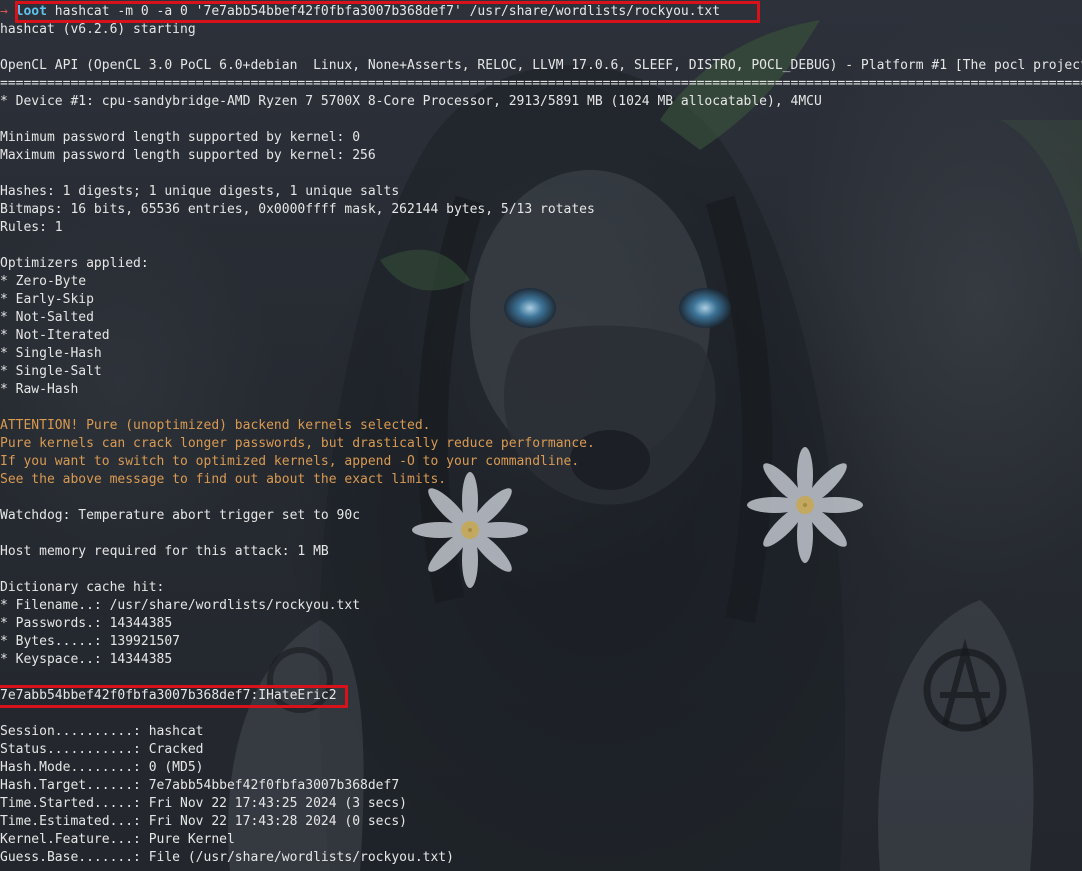 Image resolution: width=1082 pixels, height=871 pixels. What do you see at coordinates (51, 371) in the screenshot?
I see `optimizer-item: * Single-Salt` at bounding box center [51, 371].